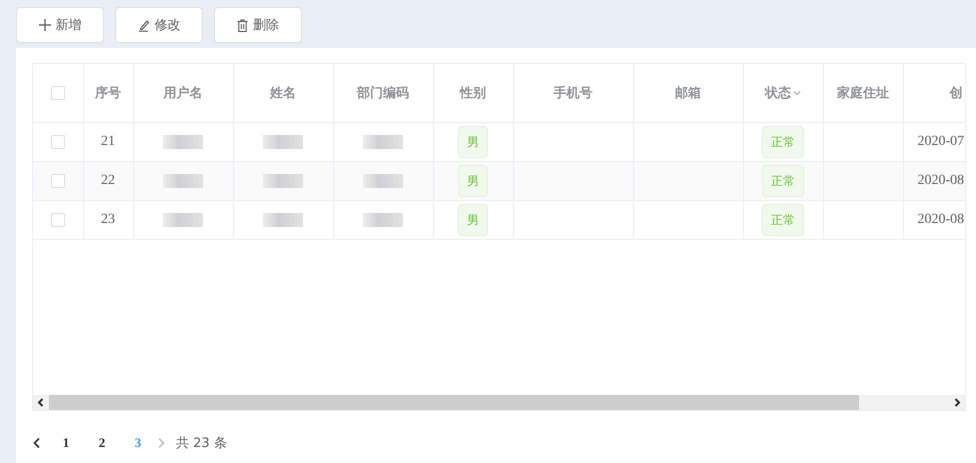 The image size is (976, 463). Describe the element at coordinates (242, 25) in the screenshot. I see `trash-icon` at that location.